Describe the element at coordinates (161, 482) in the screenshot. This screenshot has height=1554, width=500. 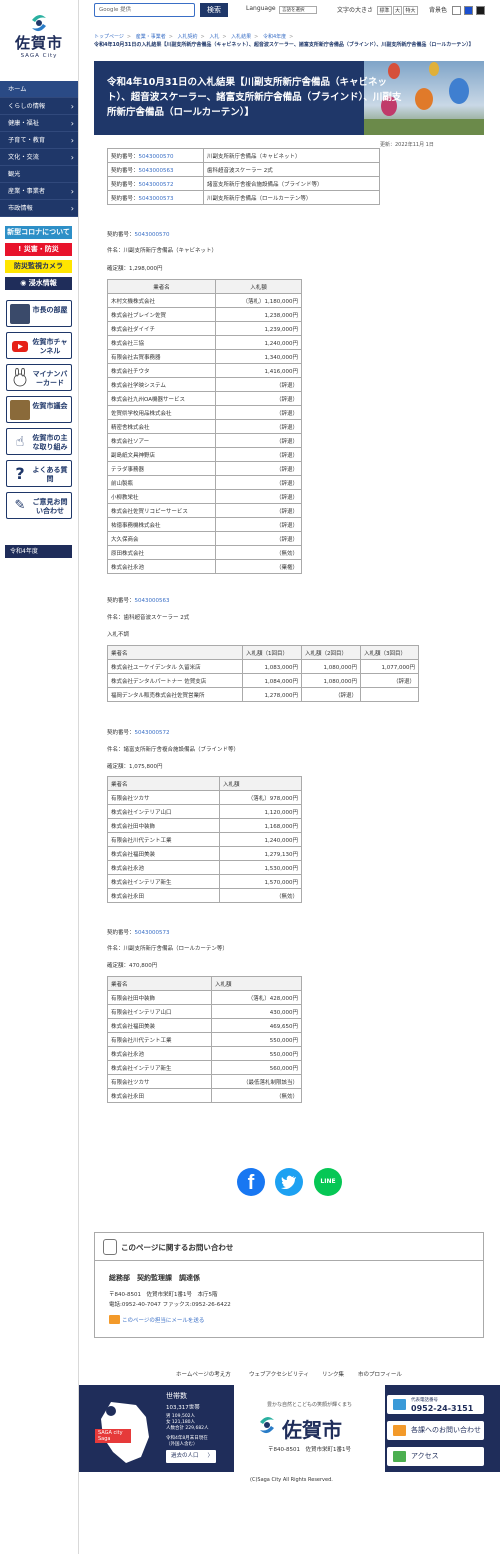
I see `vendor-cell: 前山製瓶` at that location.